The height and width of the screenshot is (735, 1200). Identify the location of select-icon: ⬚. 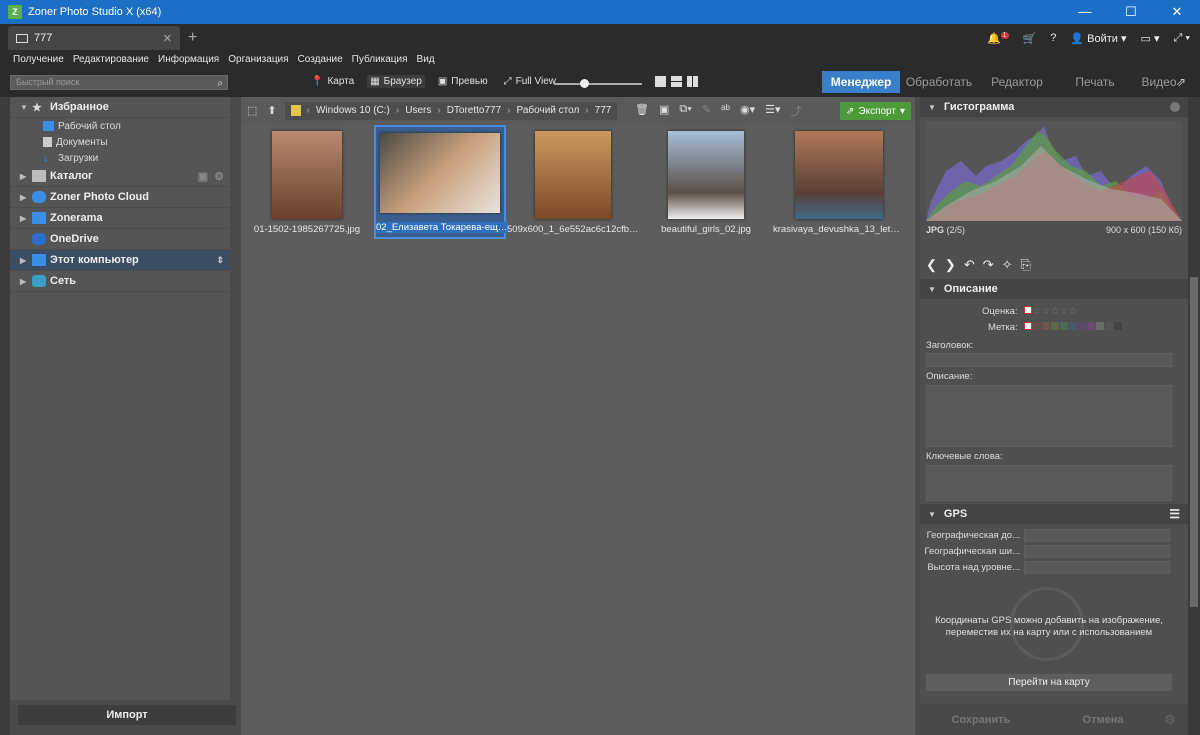
(252, 110).